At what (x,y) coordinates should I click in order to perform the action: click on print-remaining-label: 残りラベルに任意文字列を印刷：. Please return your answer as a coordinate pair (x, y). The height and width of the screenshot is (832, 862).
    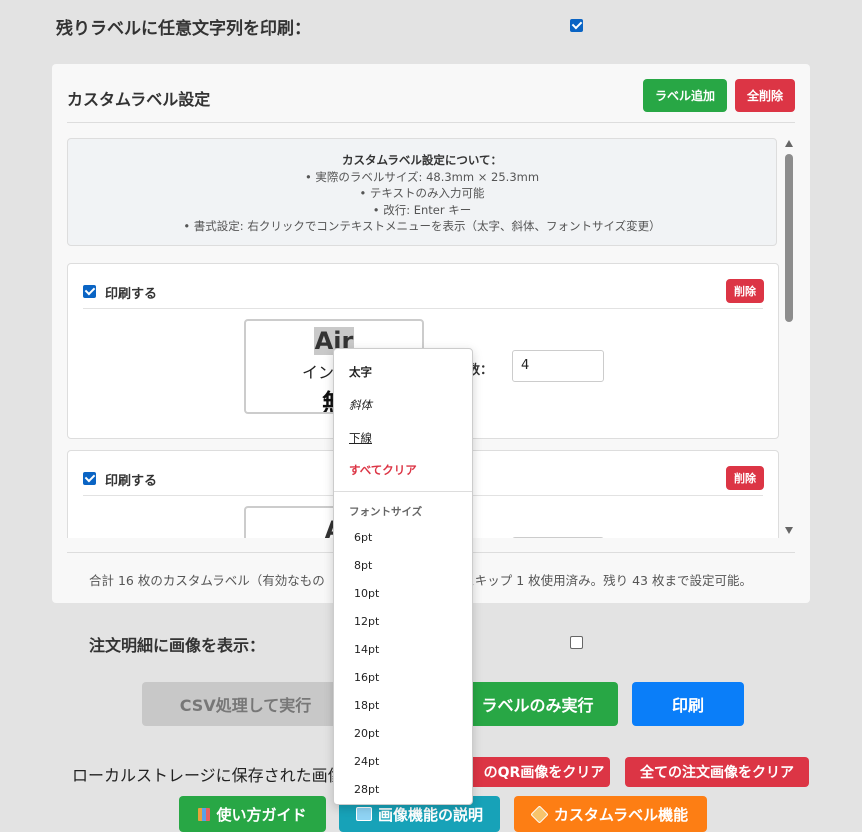
    Looking at the image, I should click on (183, 29).